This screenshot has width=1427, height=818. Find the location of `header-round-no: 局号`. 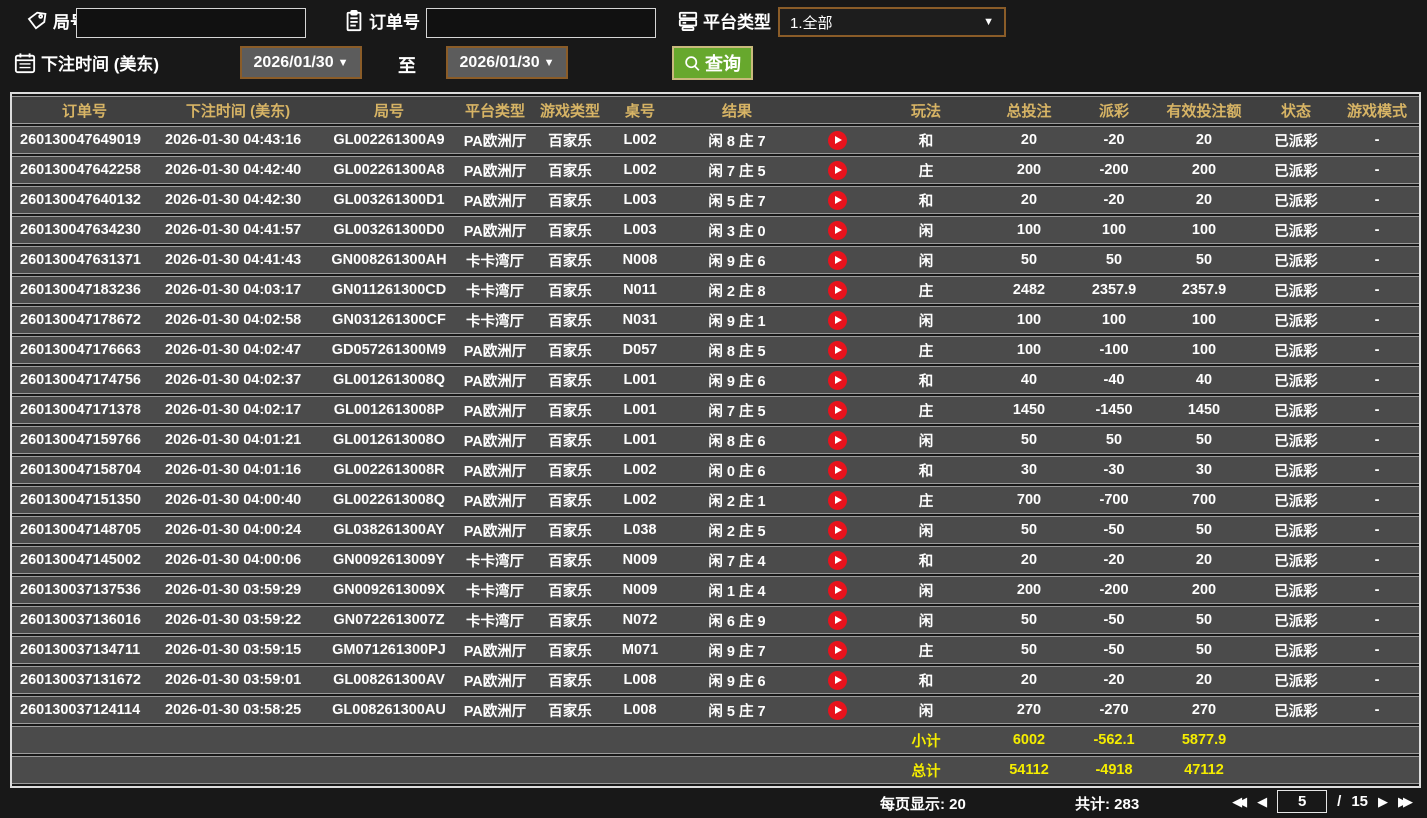

header-round-no: 局号 is located at coordinates (389, 110).